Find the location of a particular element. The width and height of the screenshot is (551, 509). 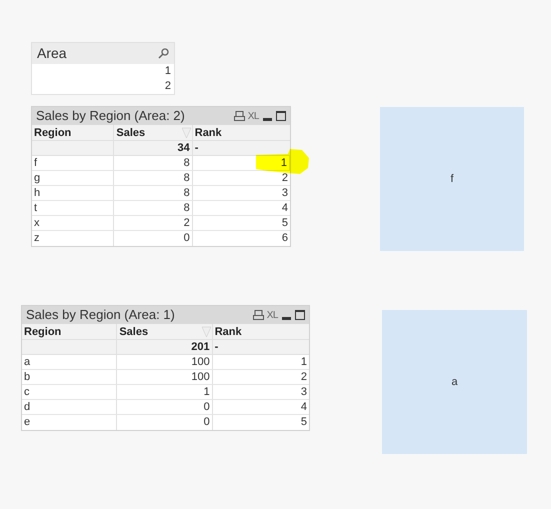

table-cell: c is located at coordinates (27, 392).